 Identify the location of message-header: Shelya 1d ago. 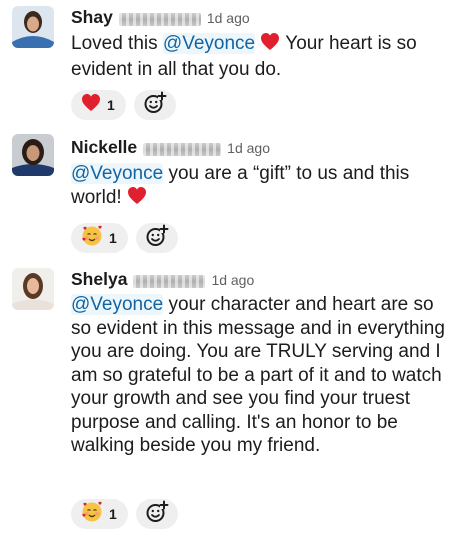
(162, 281).